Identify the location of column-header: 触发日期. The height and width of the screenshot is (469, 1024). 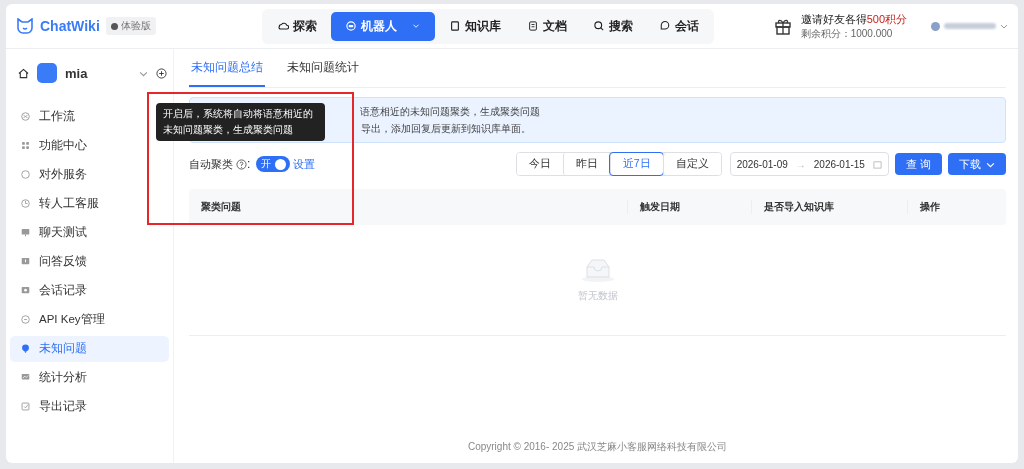
(689, 207).